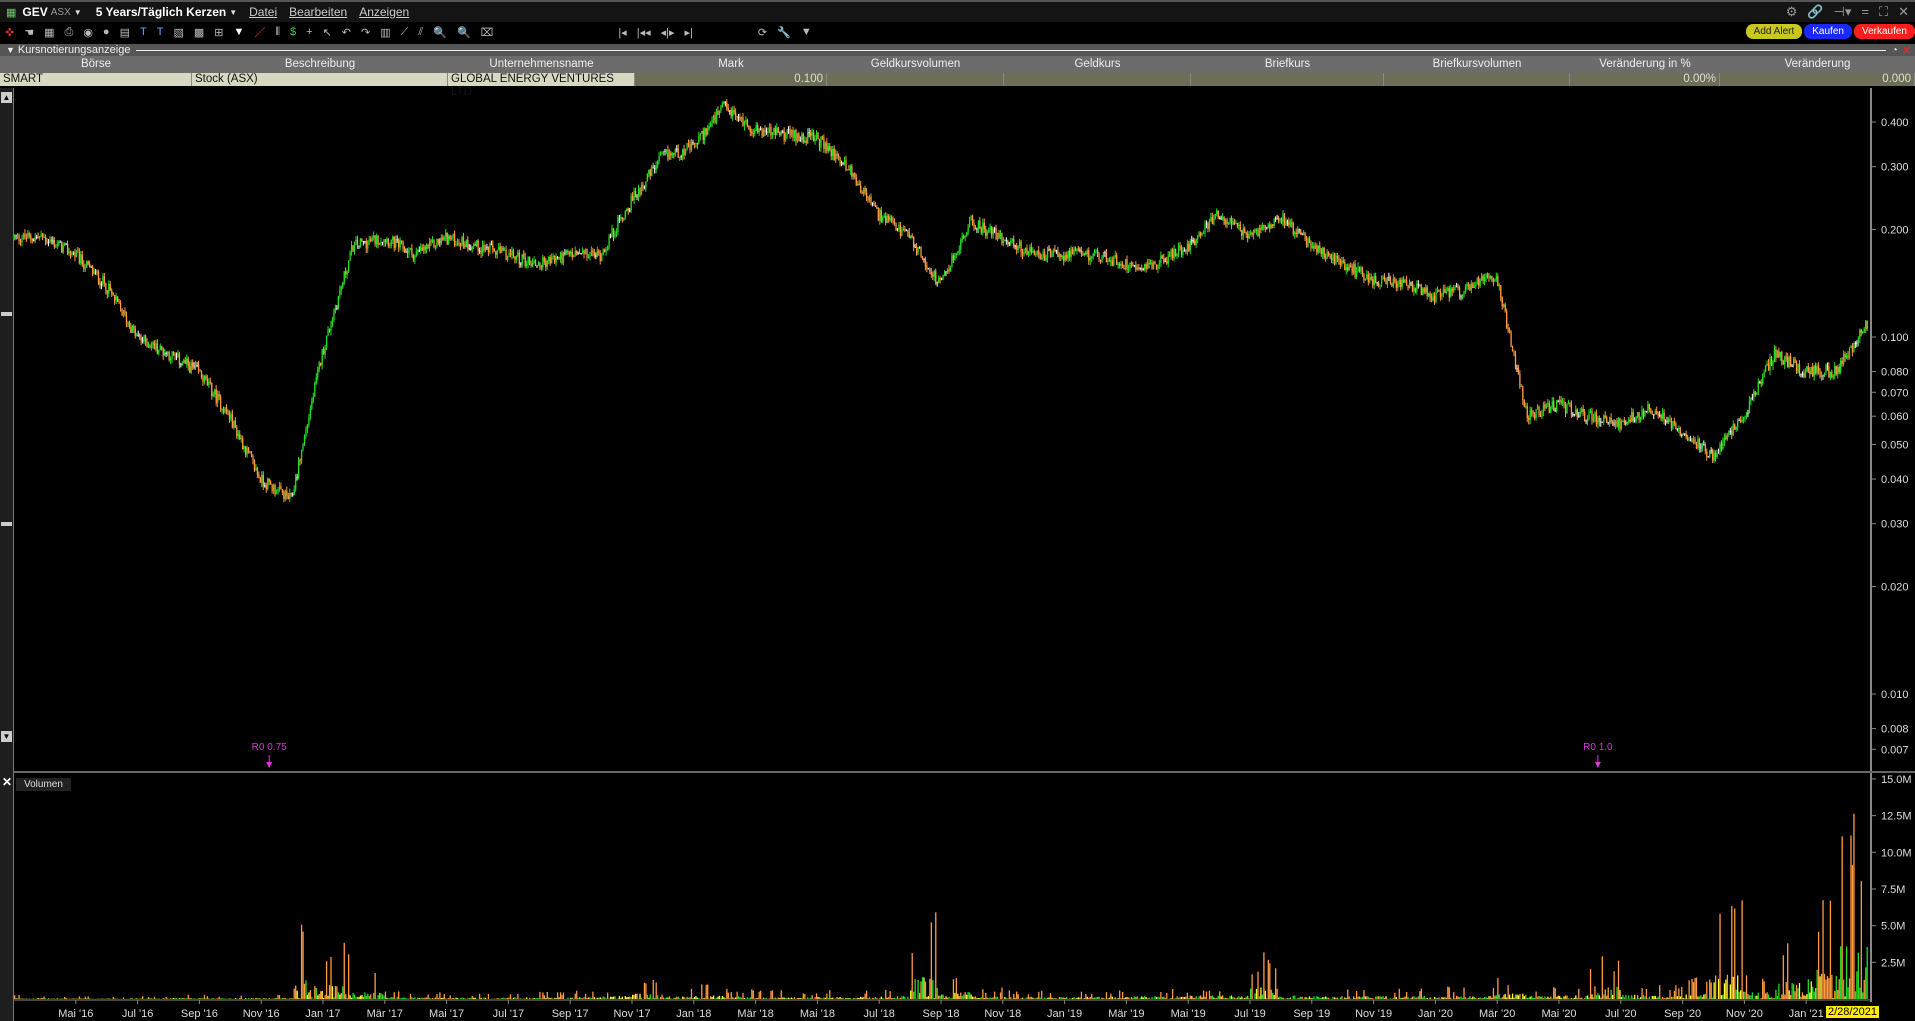 The height and width of the screenshot is (1021, 1915). Describe the element at coordinates (622, 32) in the screenshot. I see `scroll-left-icon: |◂` at that location.